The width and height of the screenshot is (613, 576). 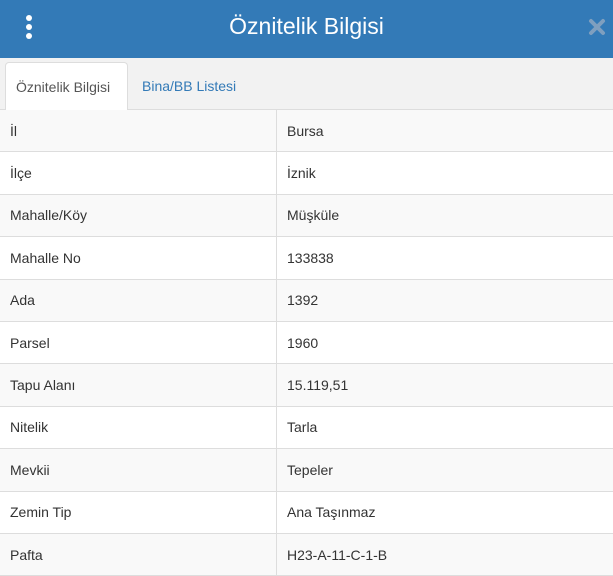 What do you see at coordinates (138, 470) in the screenshot?
I see `attribute-key: Mevkii` at bounding box center [138, 470].